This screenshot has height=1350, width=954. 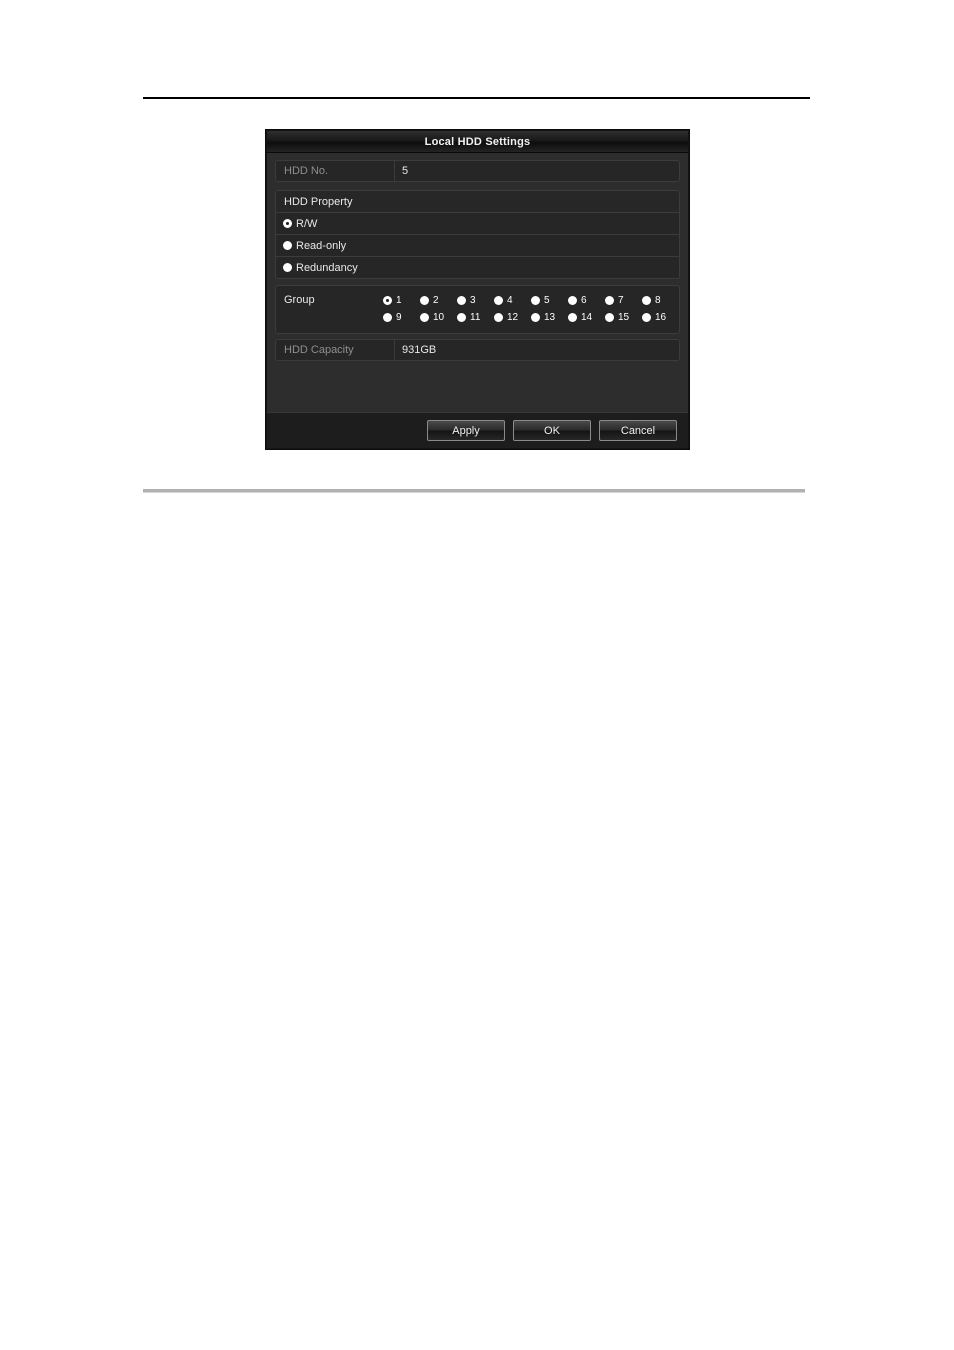 I want to click on group-radio-label: 13, so click(x=550, y=317).